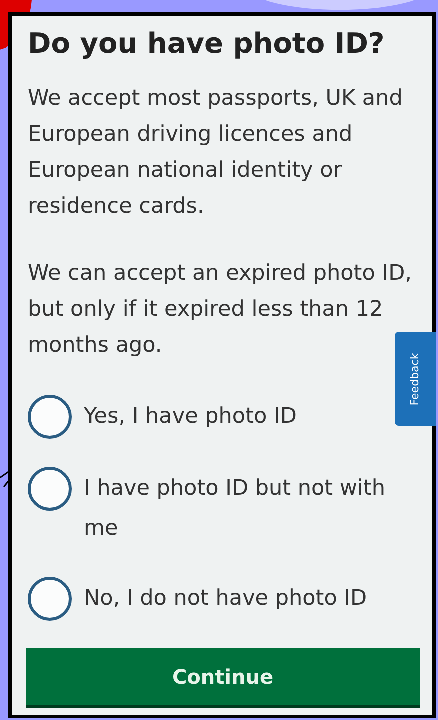  What do you see at coordinates (190, 417) in the screenshot?
I see `option-label: Yes, I have photo ID` at bounding box center [190, 417].